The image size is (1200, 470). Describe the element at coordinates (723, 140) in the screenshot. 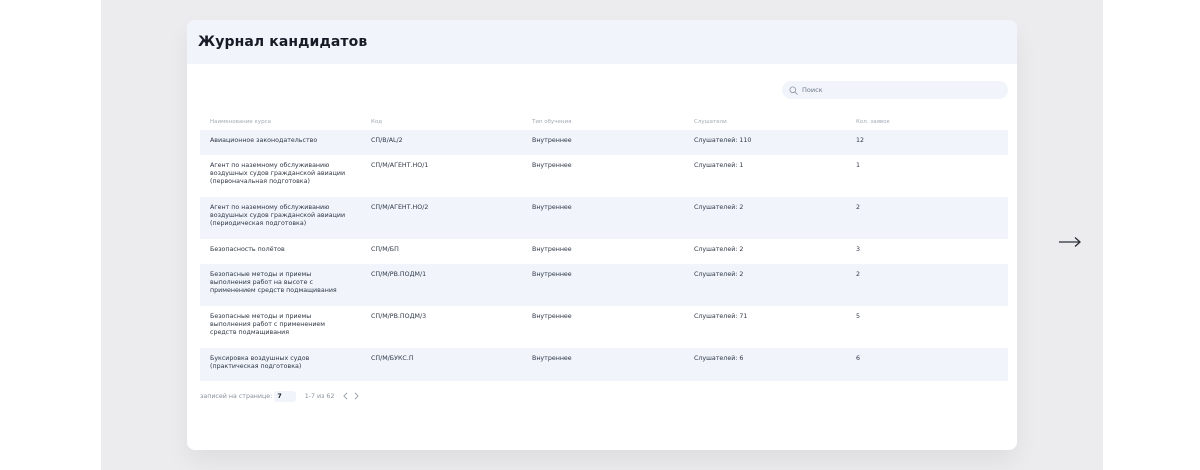

I see `cell-listeners: Слушателей: 110` at that location.